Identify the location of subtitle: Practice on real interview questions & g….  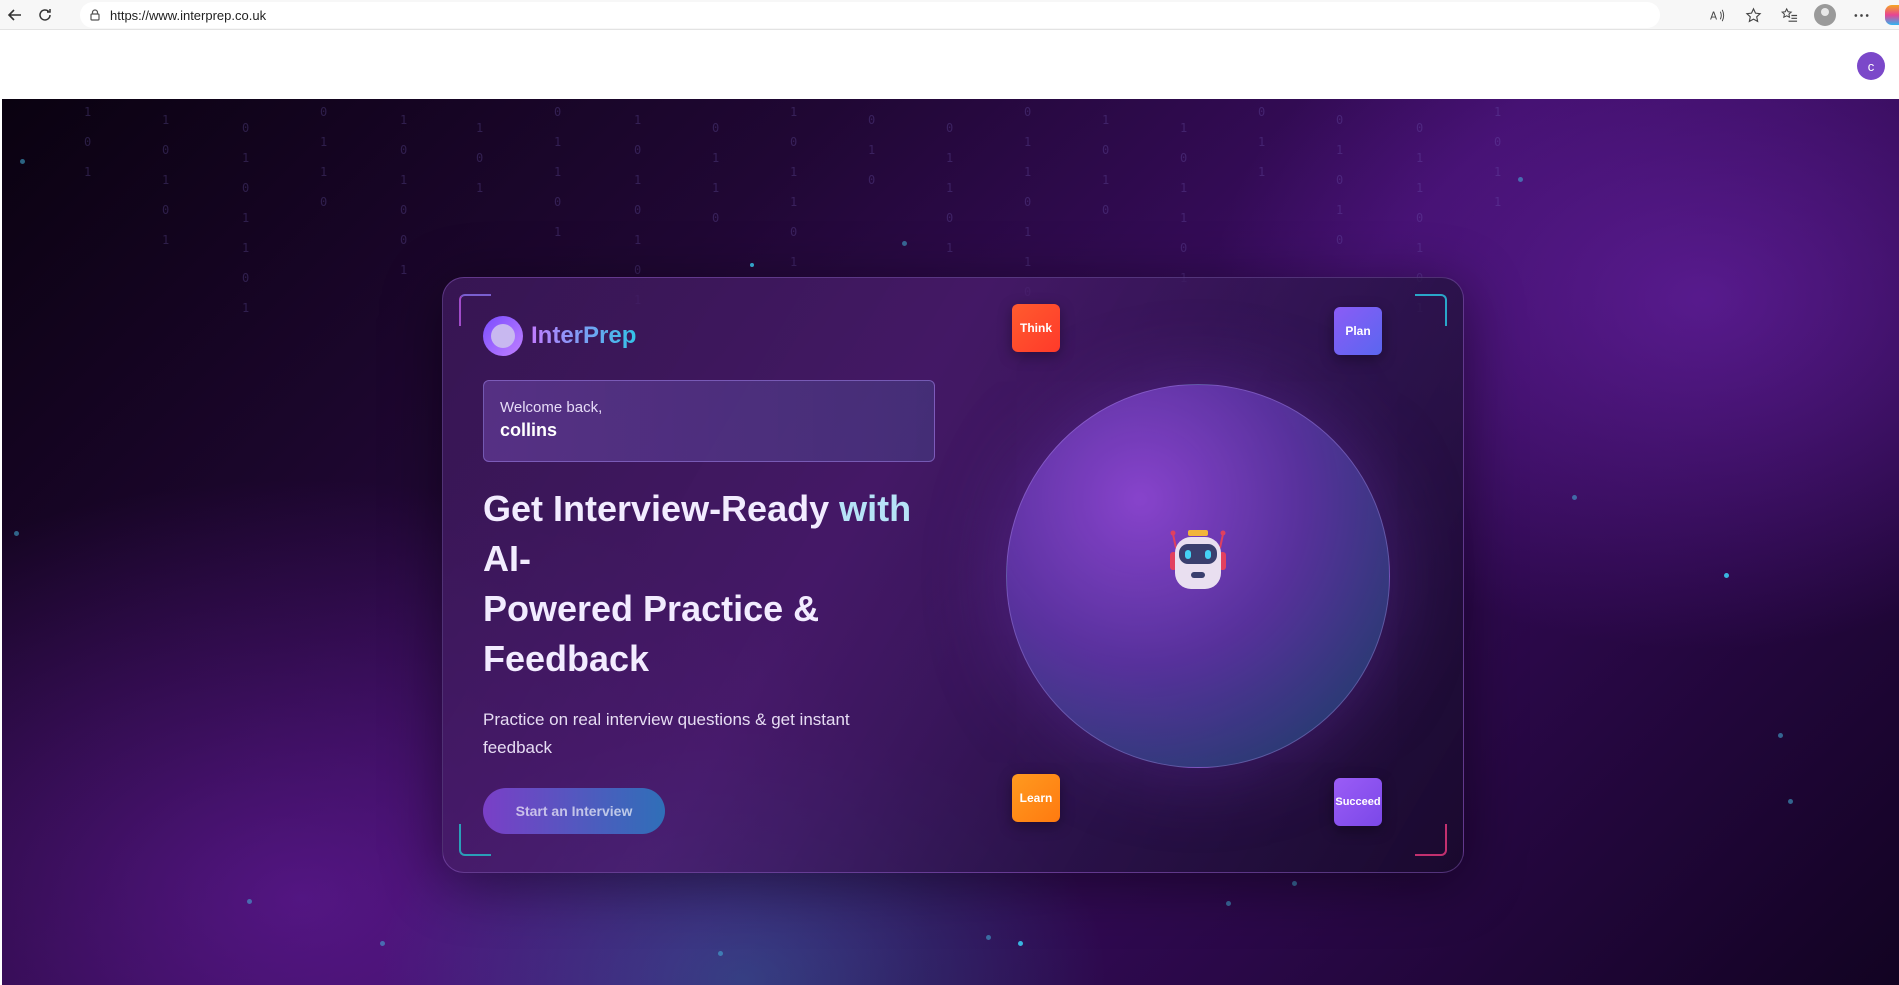
(666, 733).